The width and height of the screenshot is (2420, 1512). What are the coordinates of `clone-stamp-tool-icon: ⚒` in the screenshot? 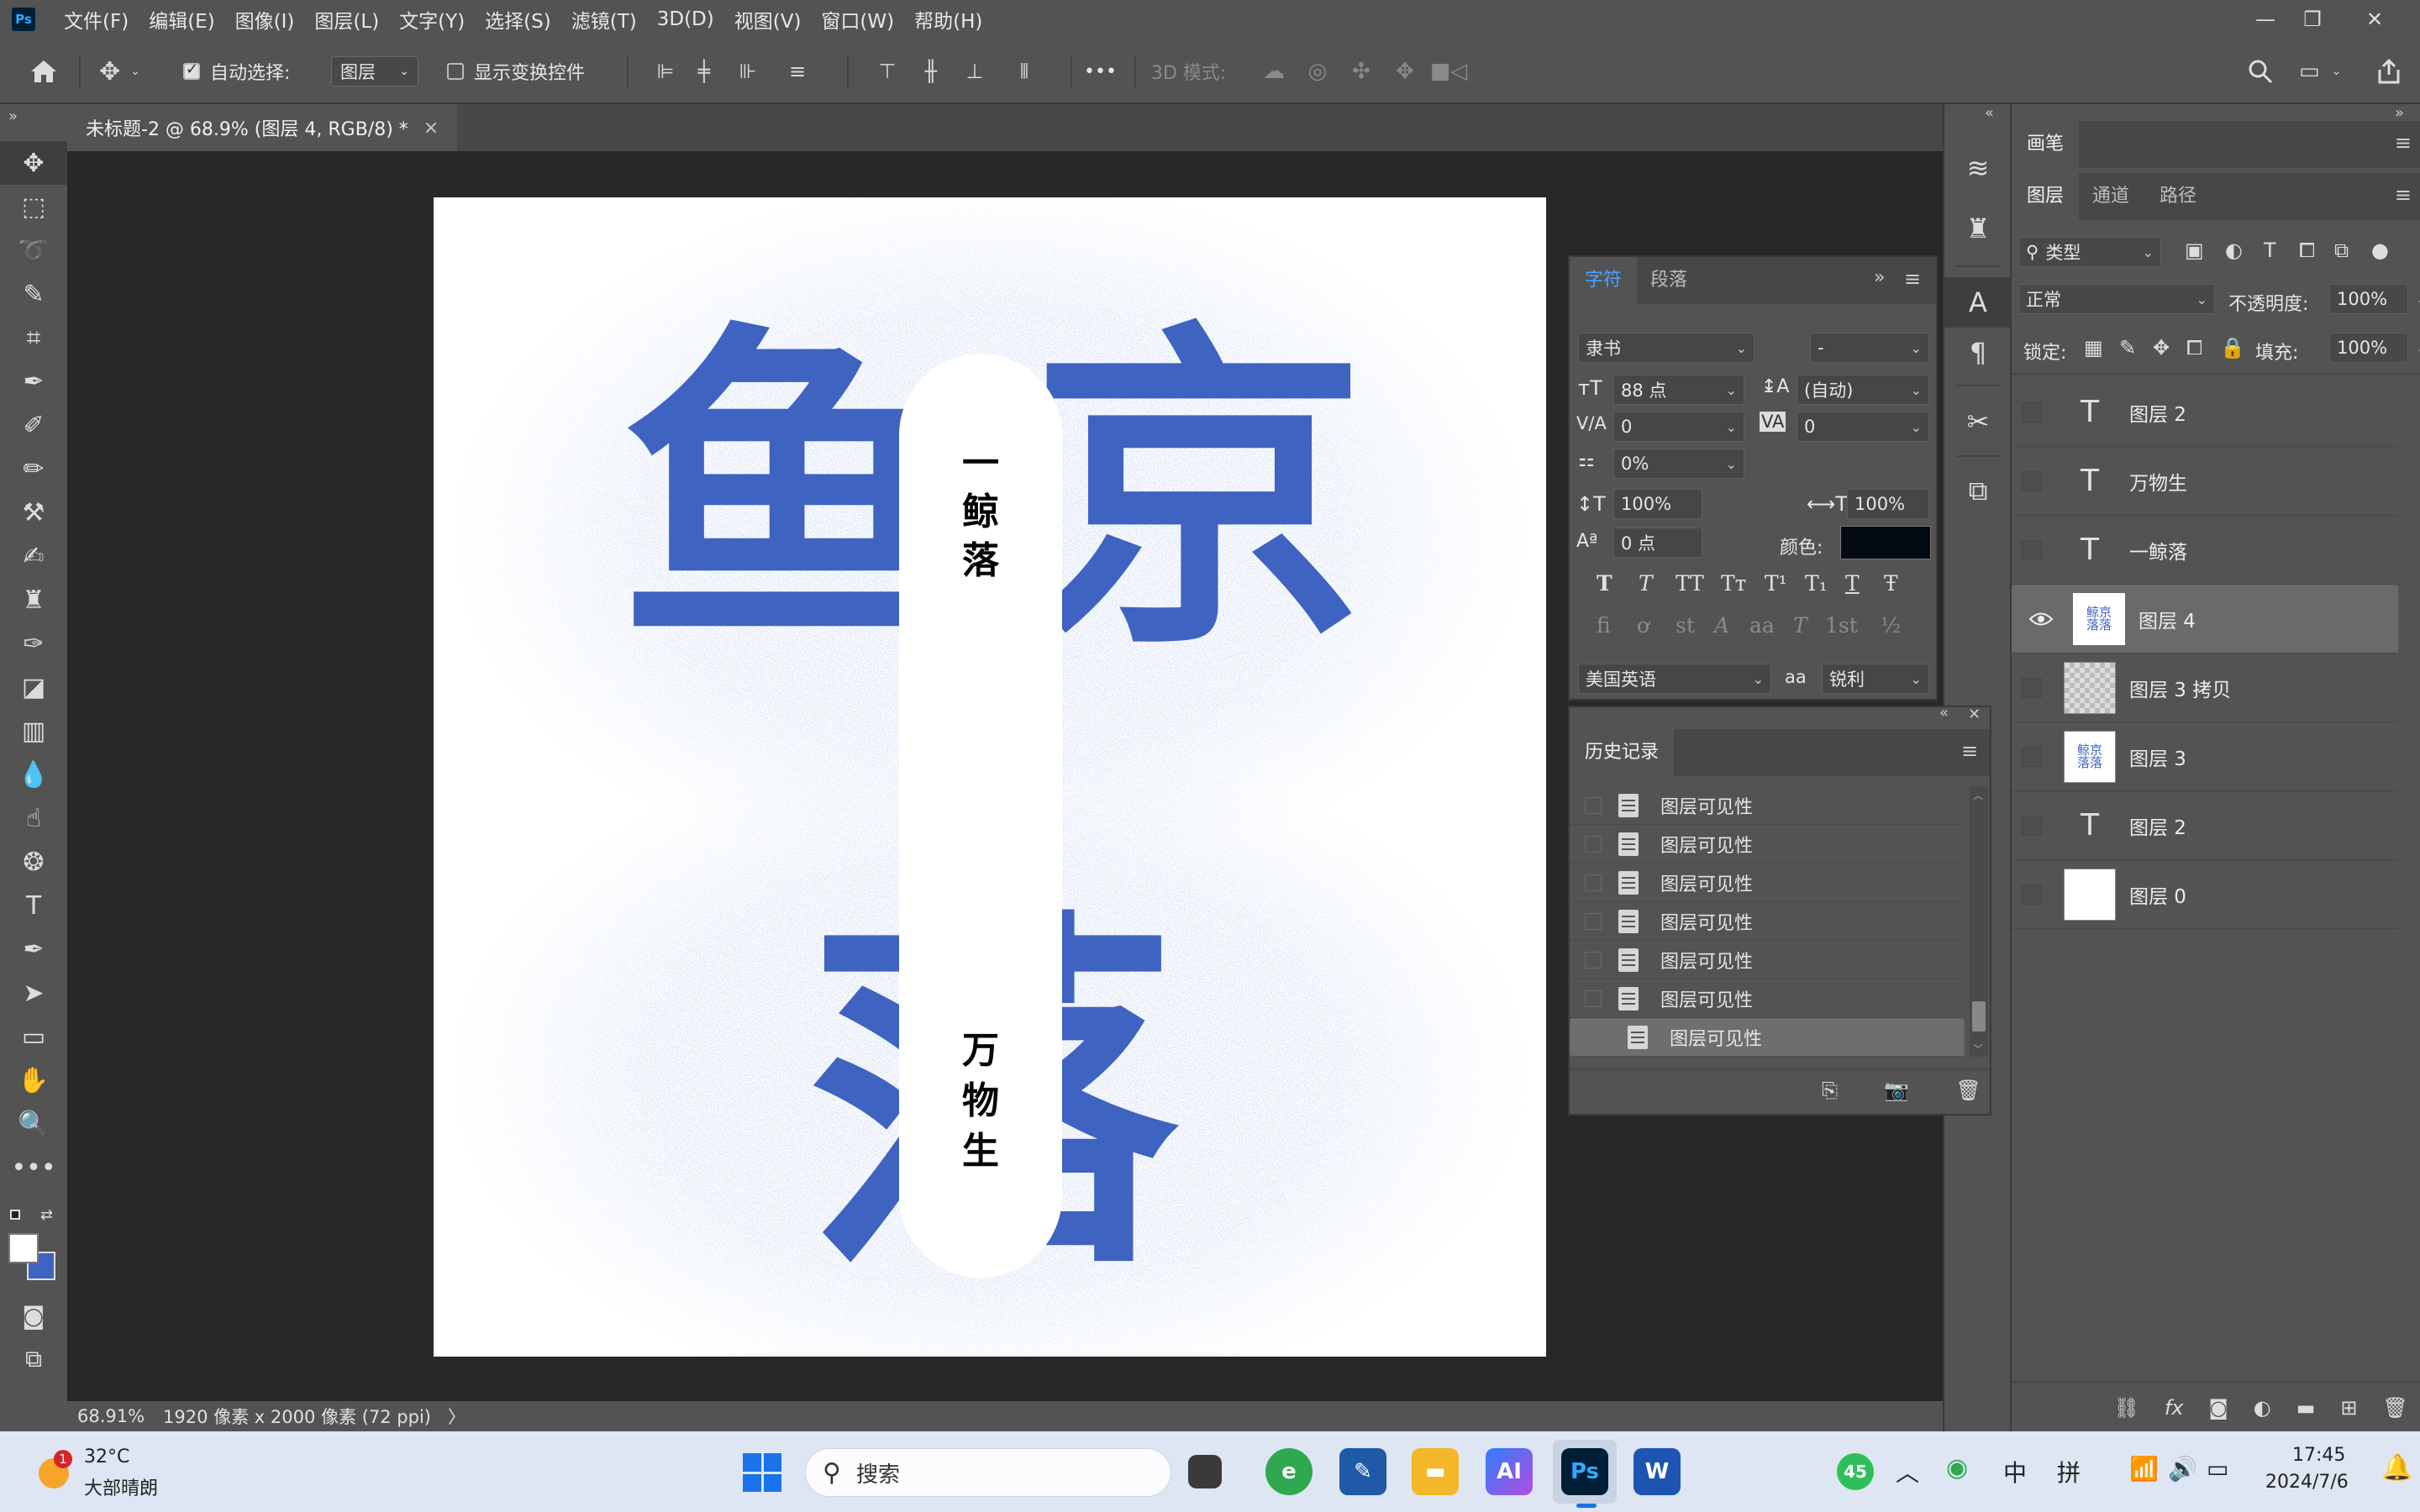 It's located at (34, 512).